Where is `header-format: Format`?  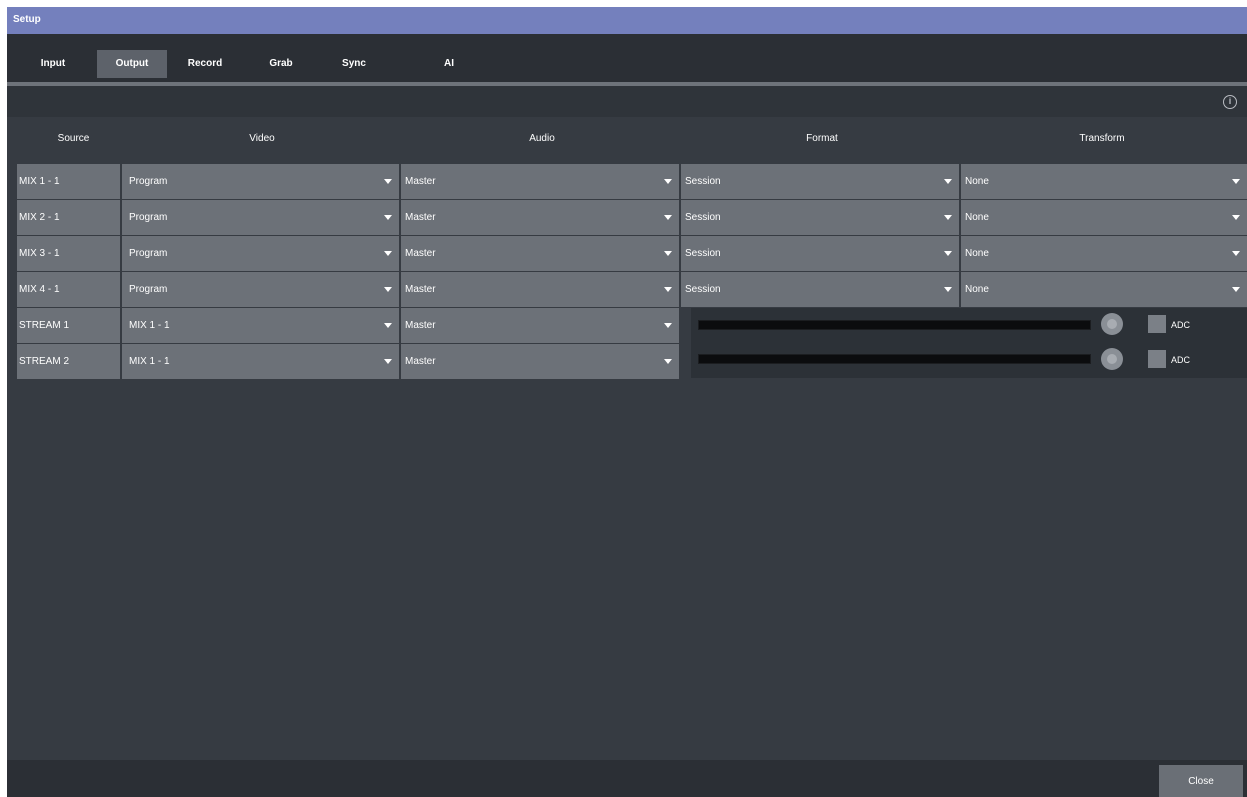
header-format: Format is located at coordinates (822, 138).